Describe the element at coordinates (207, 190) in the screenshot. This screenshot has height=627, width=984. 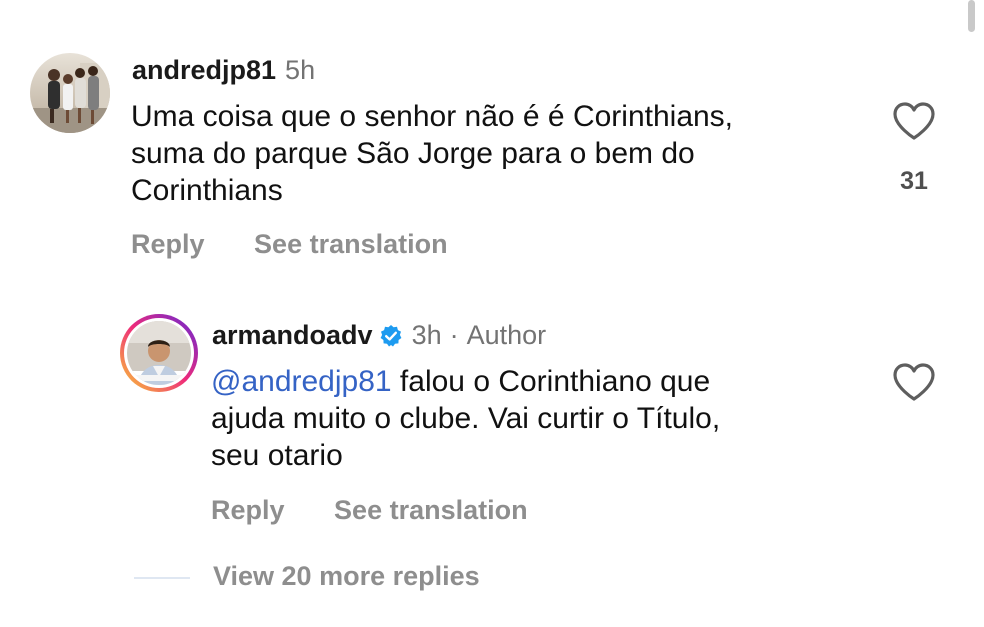
I see `comment-text-line: Corinthians` at that location.